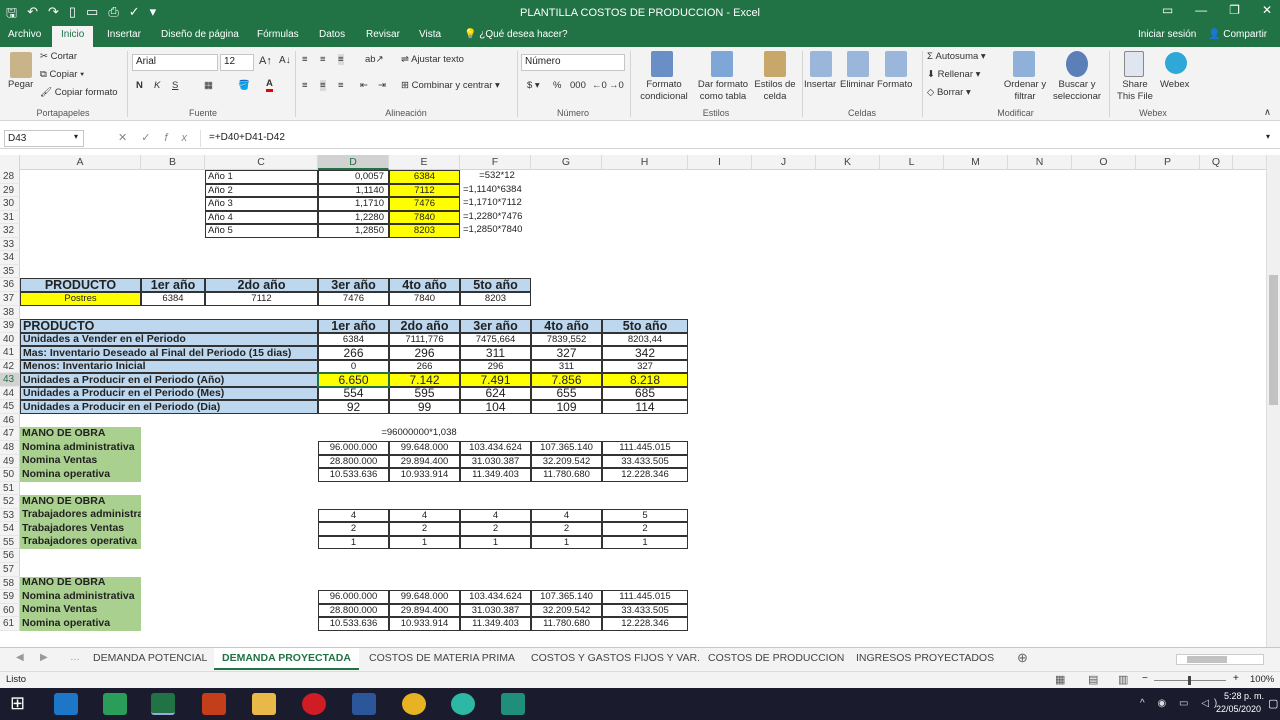  Describe the element at coordinates (495, 380) in the screenshot. I see `value-cell: 7.491` at that location.